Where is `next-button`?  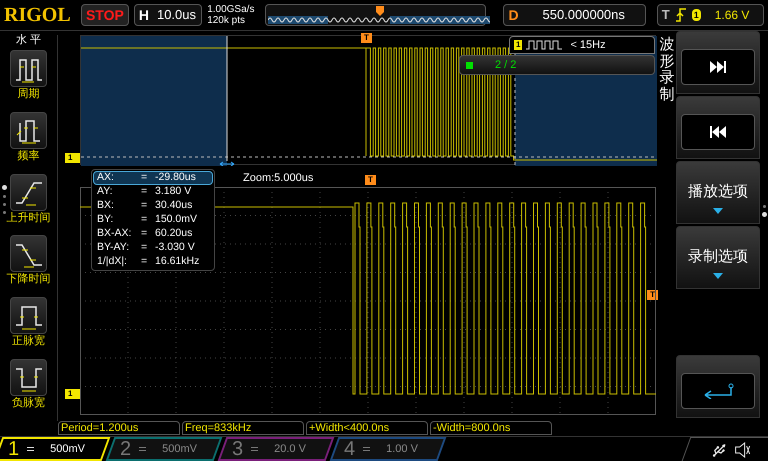
next-button is located at coordinates (718, 62).